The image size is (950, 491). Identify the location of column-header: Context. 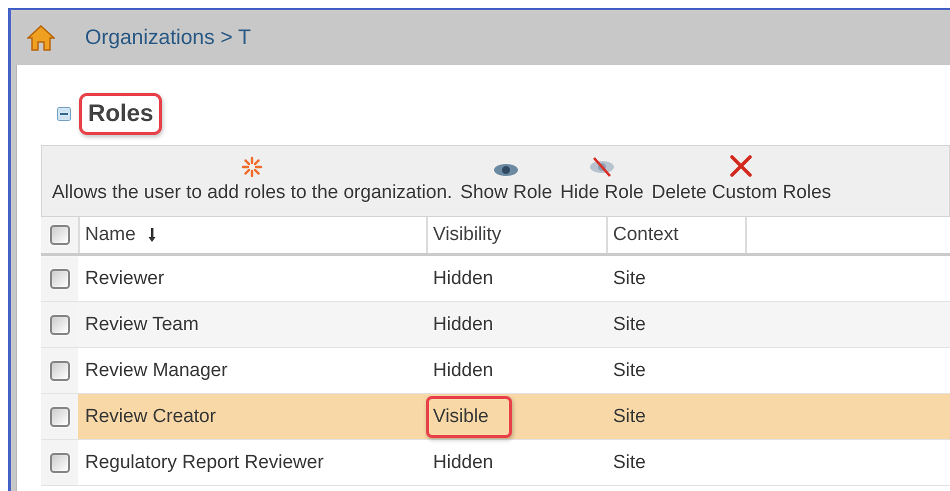
(675, 235).